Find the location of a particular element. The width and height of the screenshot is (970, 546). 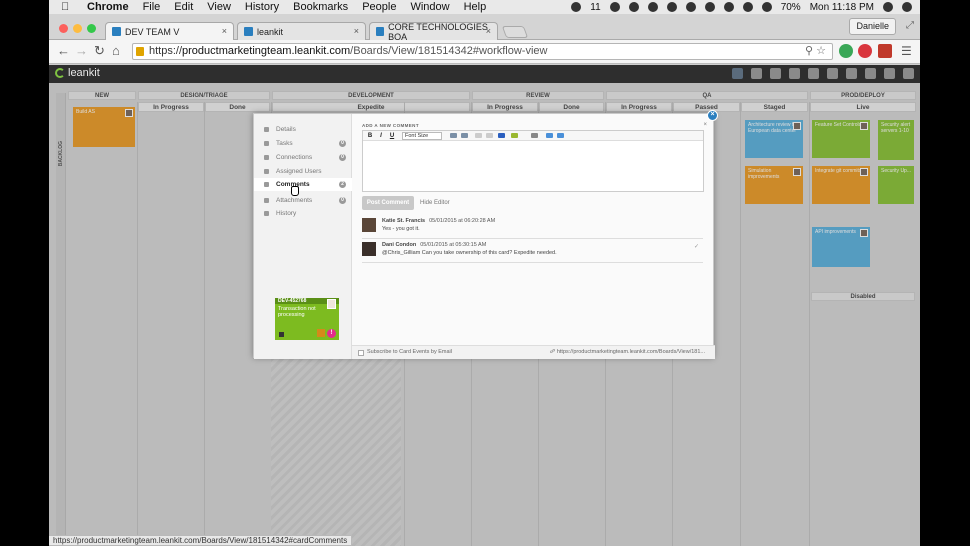

pinterest-icon is located at coordinates (865, 51).